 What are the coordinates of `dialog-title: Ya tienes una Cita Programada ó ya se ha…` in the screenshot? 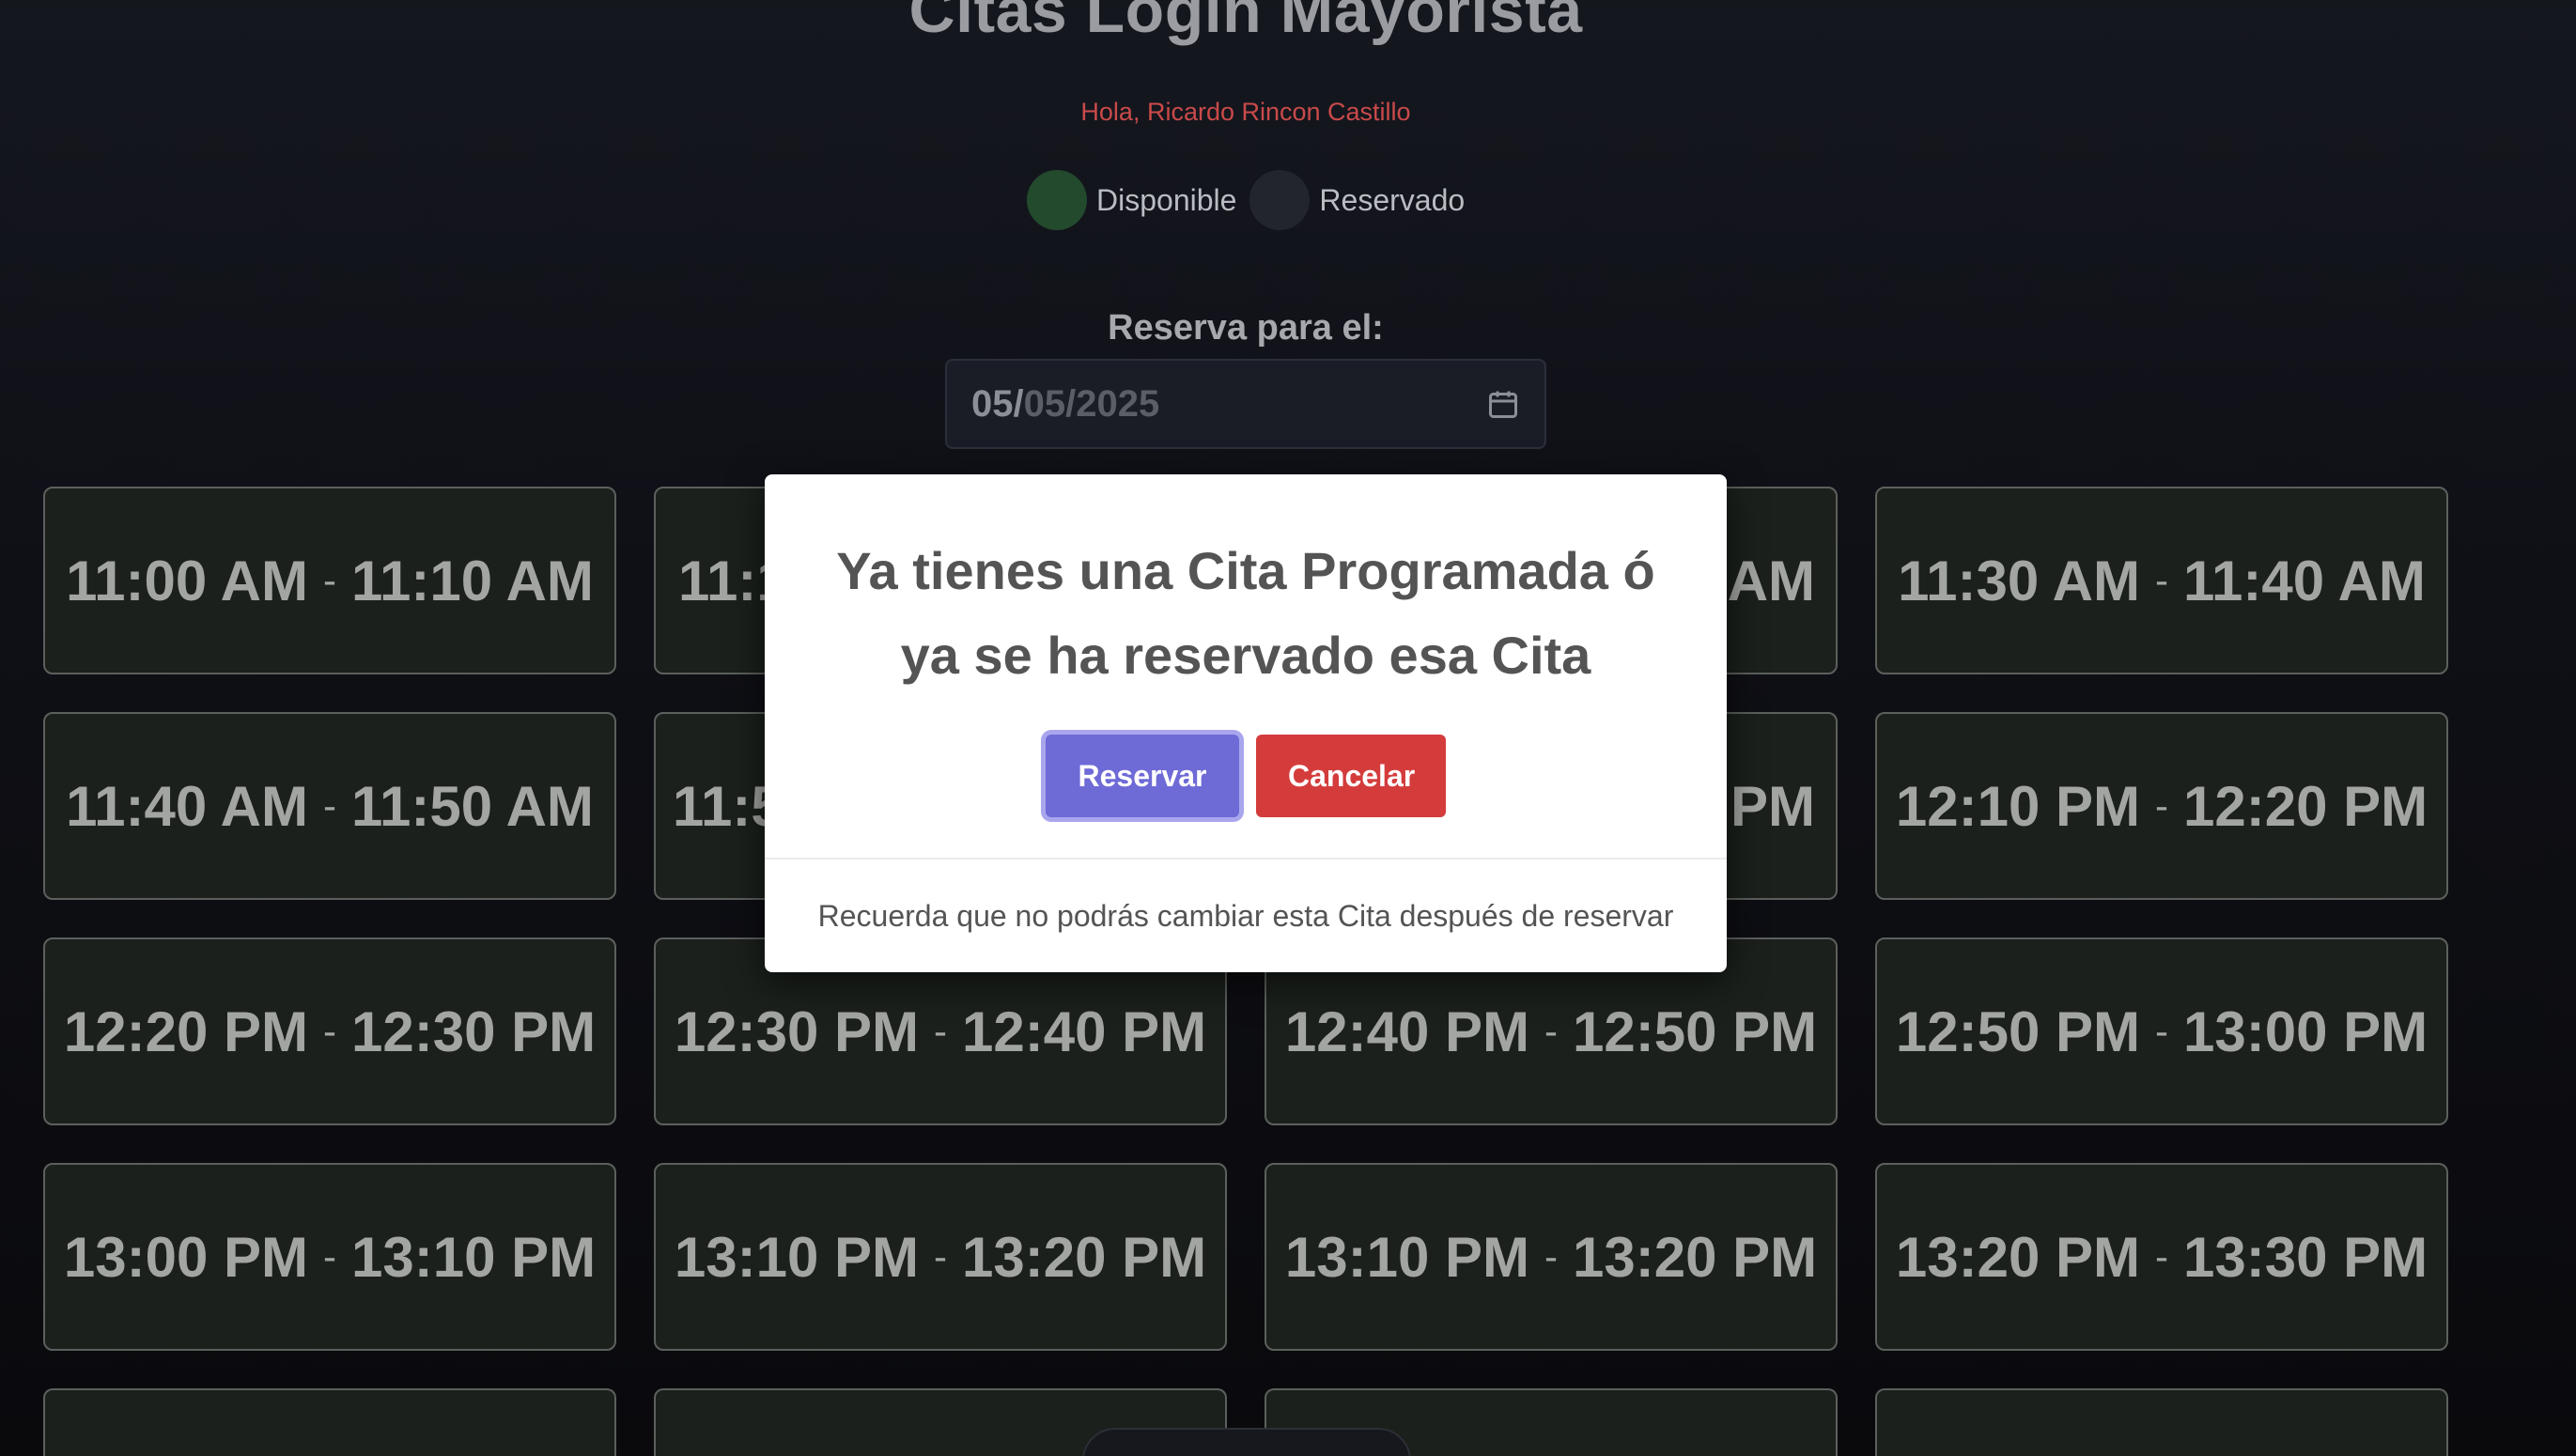 It's located at (1245, 613).